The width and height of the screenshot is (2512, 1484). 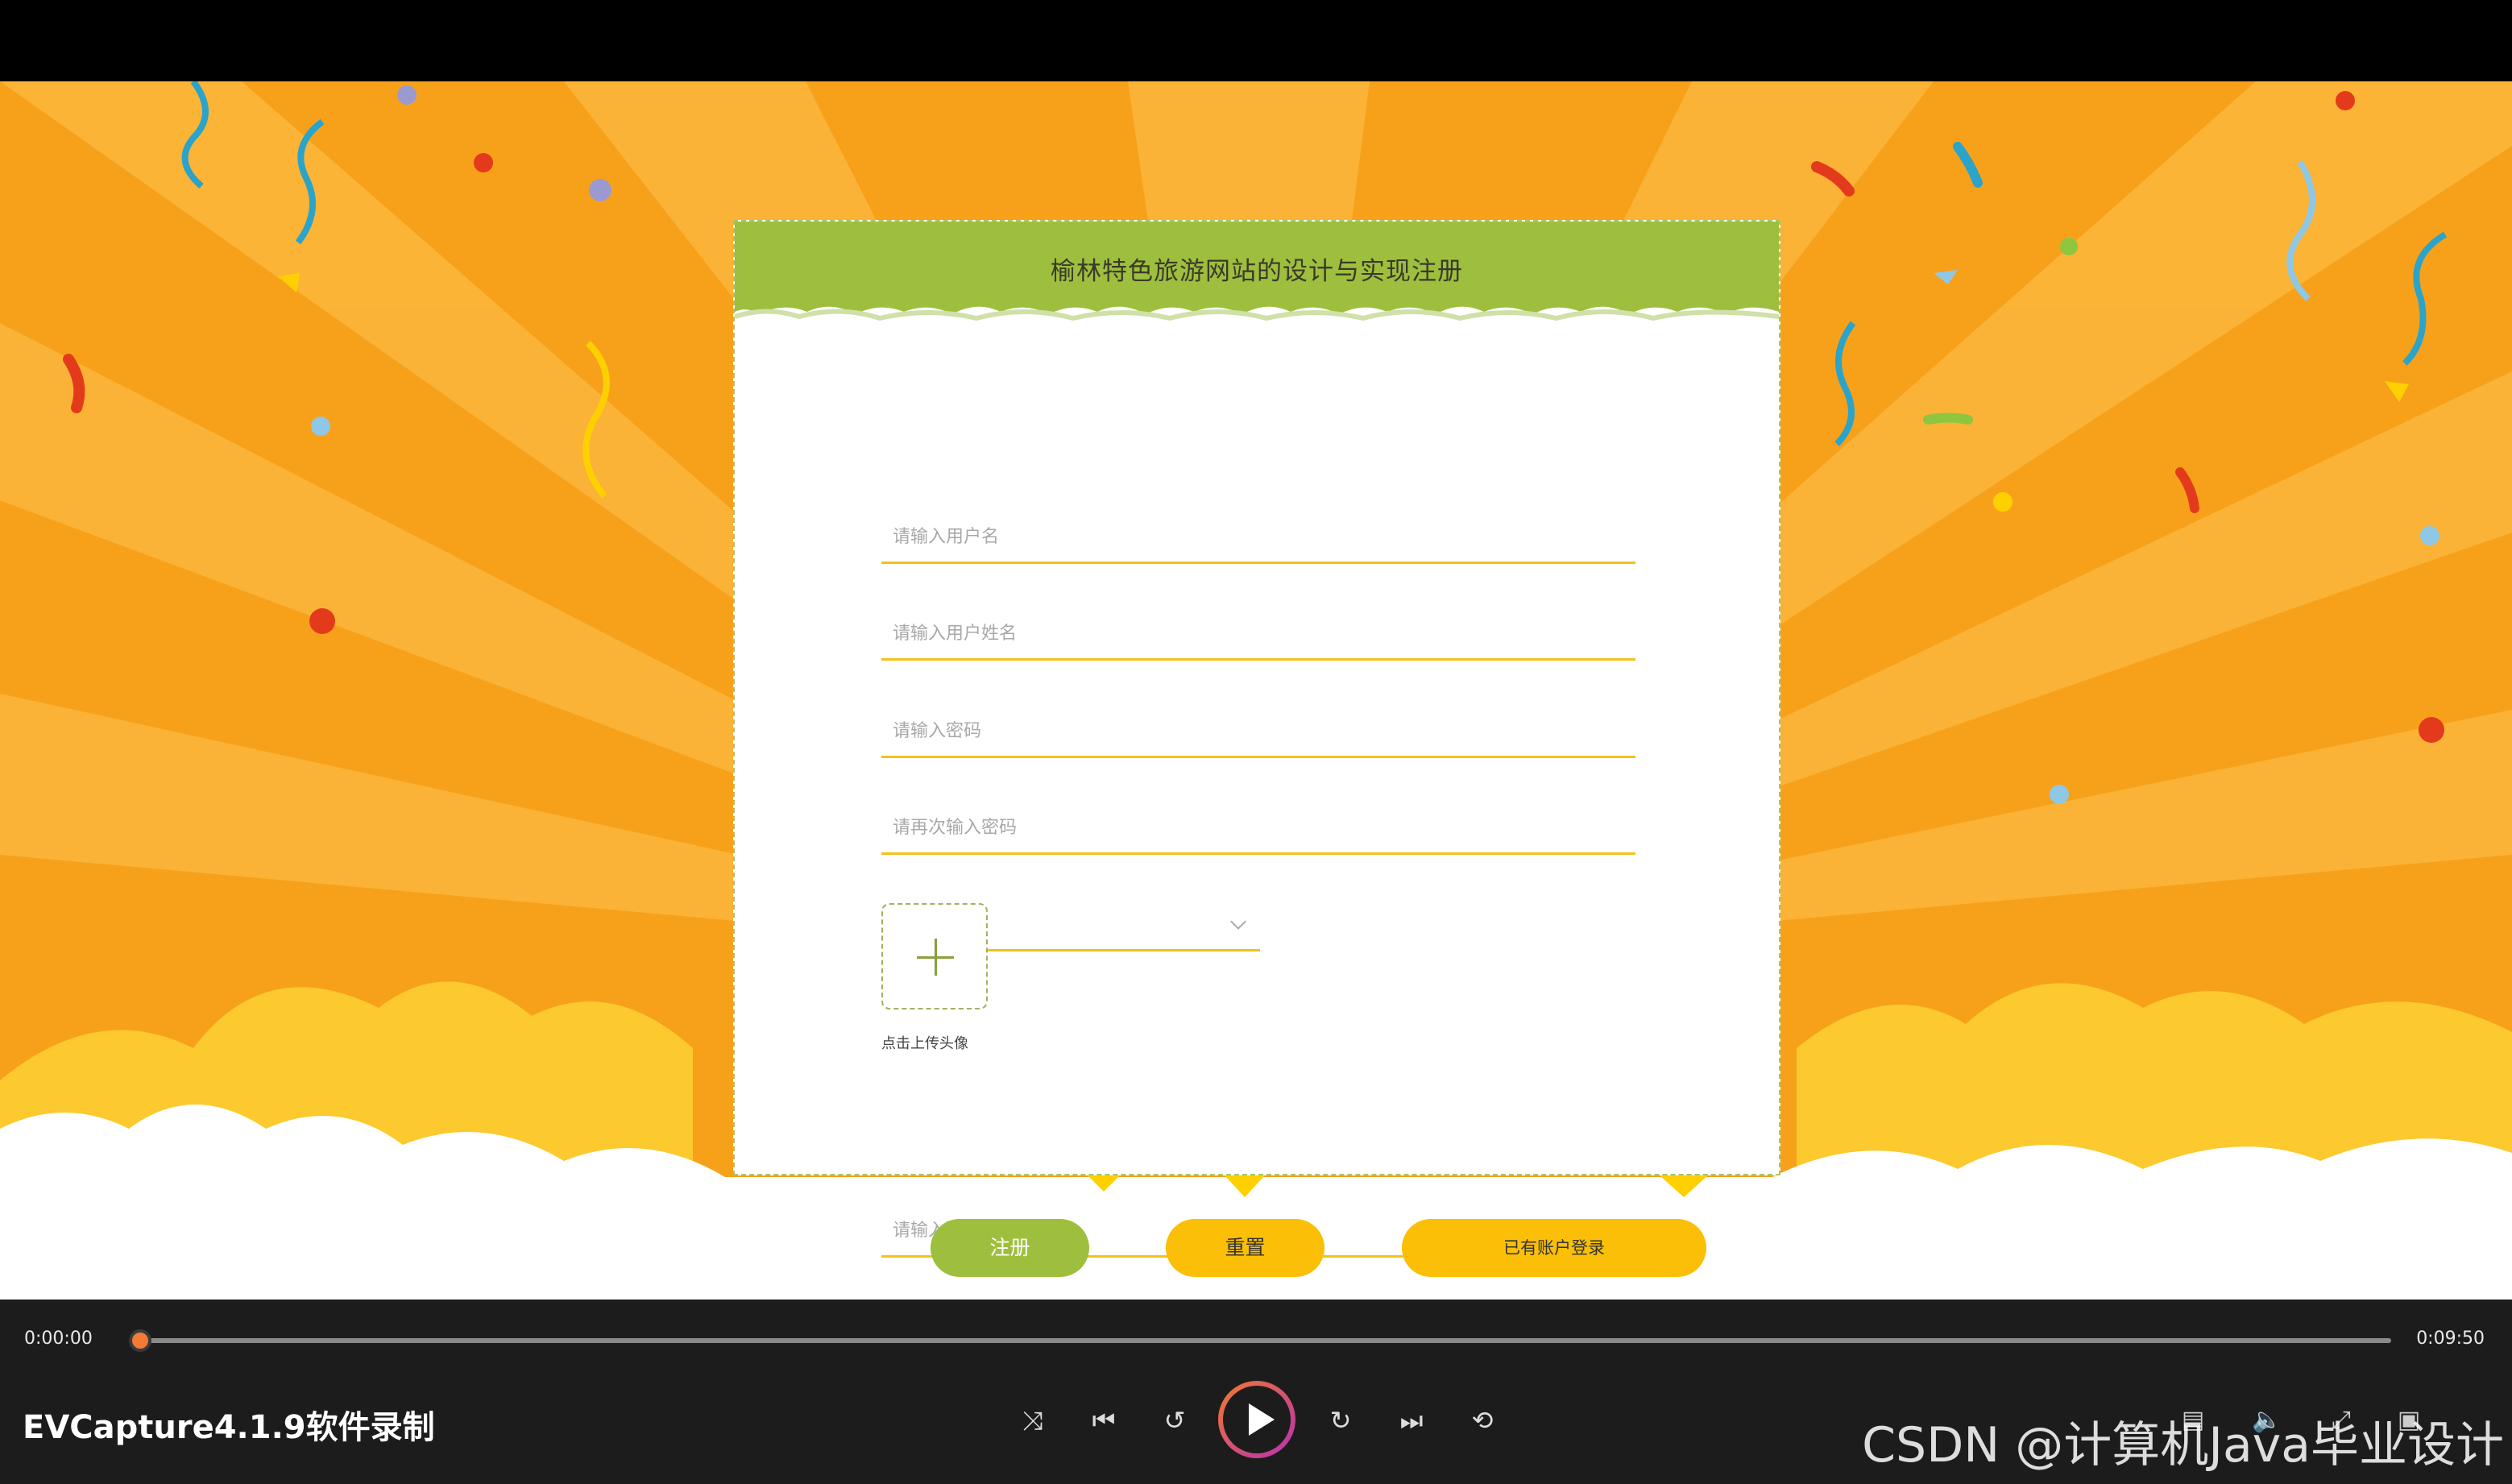 What do you see at coordinates (1247, 536) in the screenshot?
I see `username-input` at bounding box center [1247, 536].